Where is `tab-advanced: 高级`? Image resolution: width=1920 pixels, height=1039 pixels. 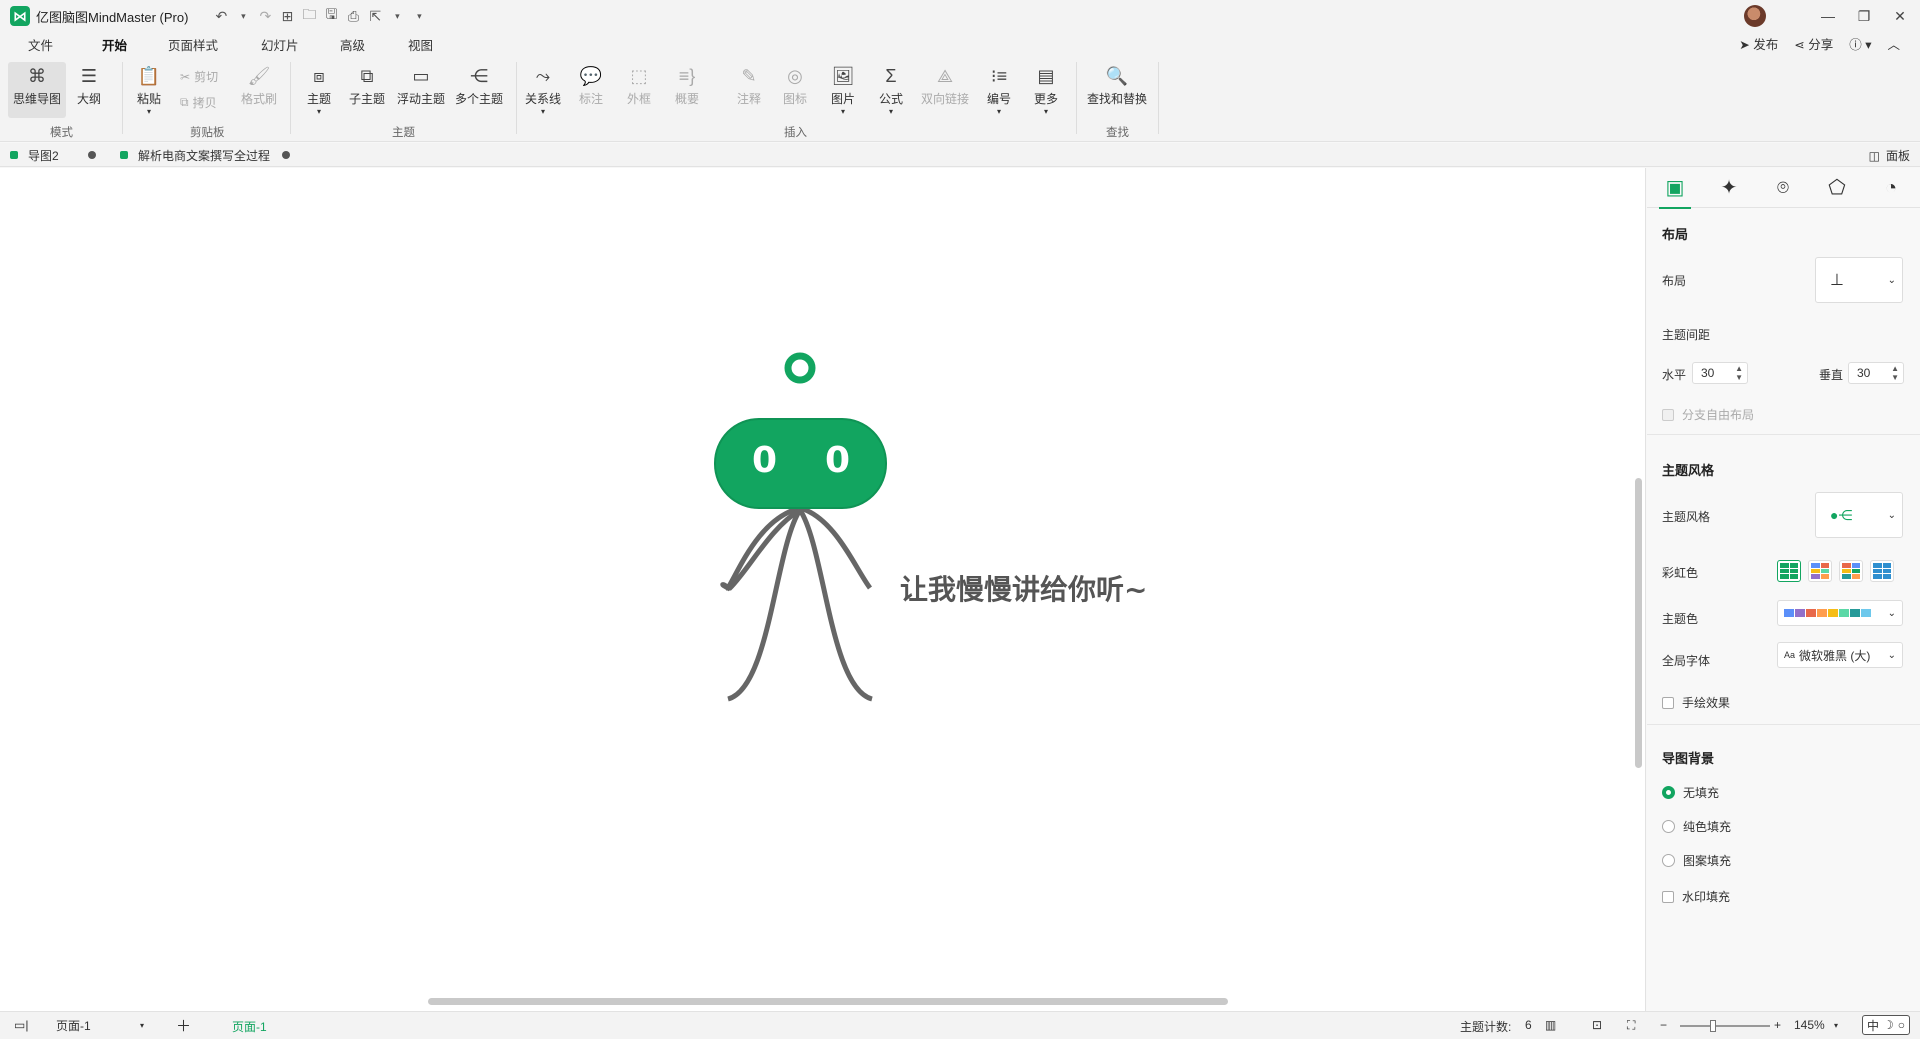
tab-advanced: 高级 is located at coordinates (352, 44).